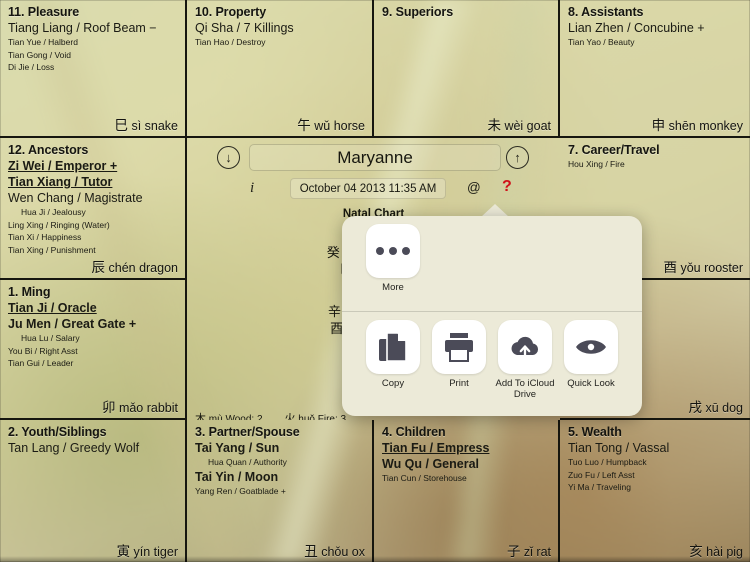 Image resolution: width=750 pixels, height=562 pixels. I want to click on house-star-line: Yi Ma / Traveling, so click(599, 487).